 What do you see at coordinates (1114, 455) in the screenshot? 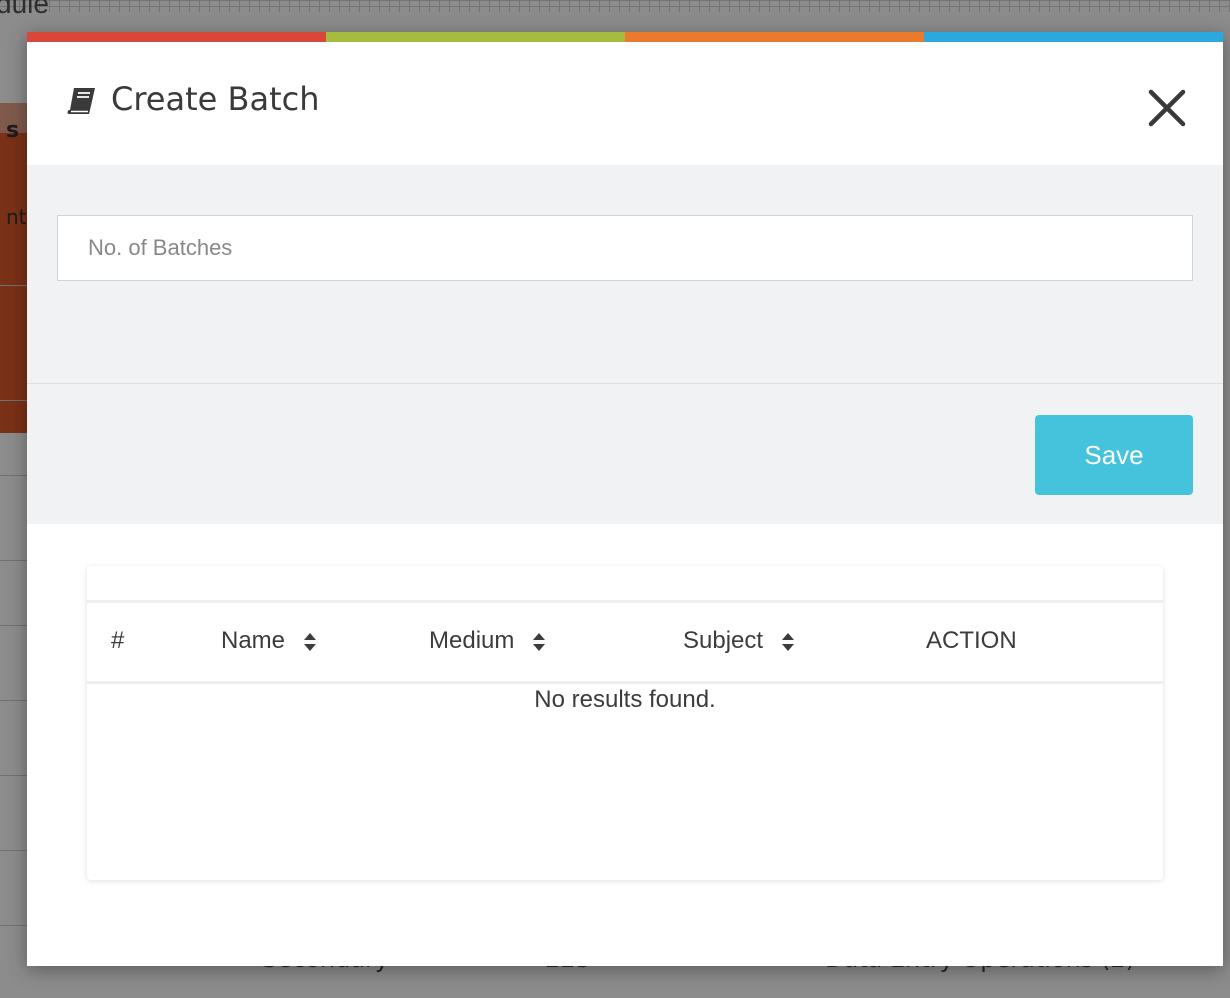
I see `save-button: Save` at bounding box center [1114, 455].